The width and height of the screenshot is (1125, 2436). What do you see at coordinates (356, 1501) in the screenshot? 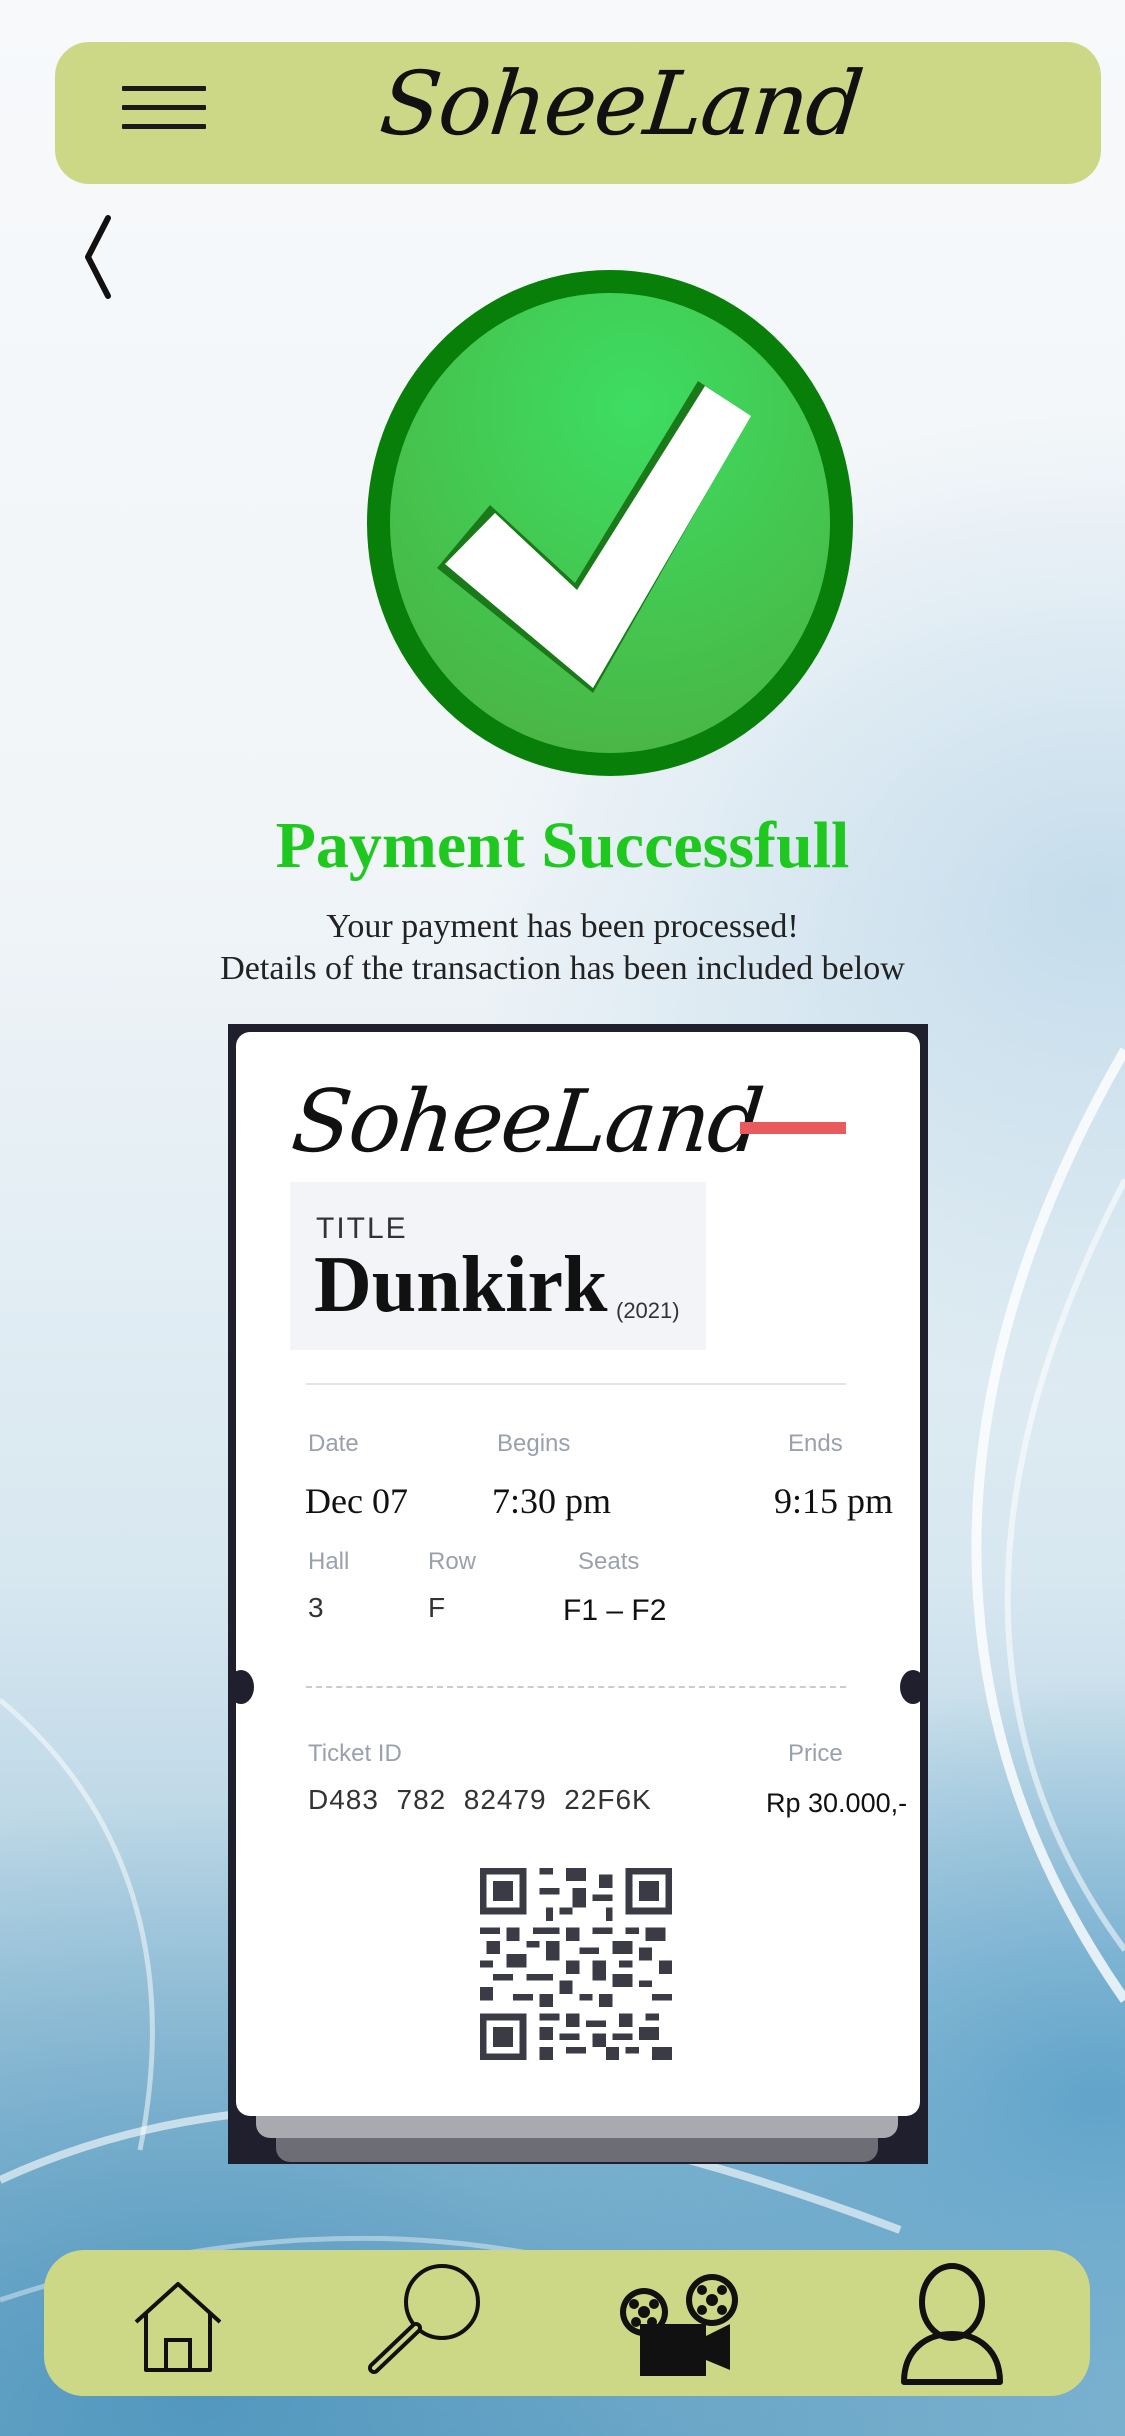
I see `date-value: Dec 07` at bounding box center [356, 1501].